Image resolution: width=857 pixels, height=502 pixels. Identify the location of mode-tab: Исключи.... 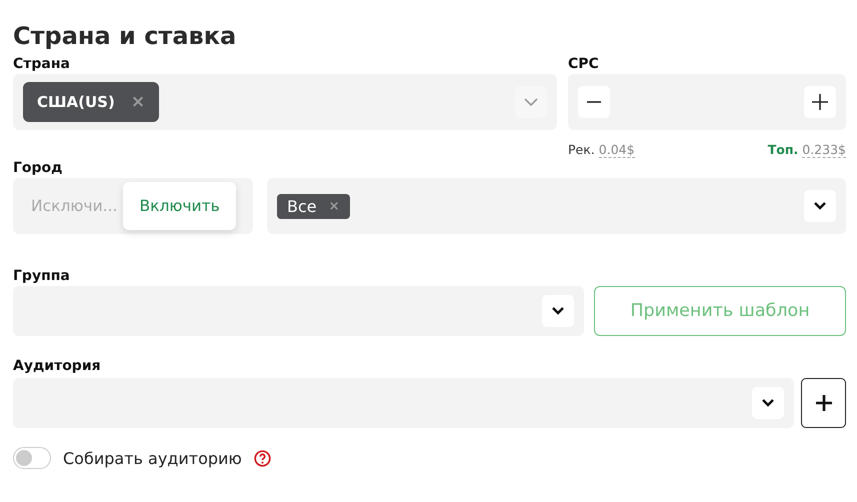
(68, 206).